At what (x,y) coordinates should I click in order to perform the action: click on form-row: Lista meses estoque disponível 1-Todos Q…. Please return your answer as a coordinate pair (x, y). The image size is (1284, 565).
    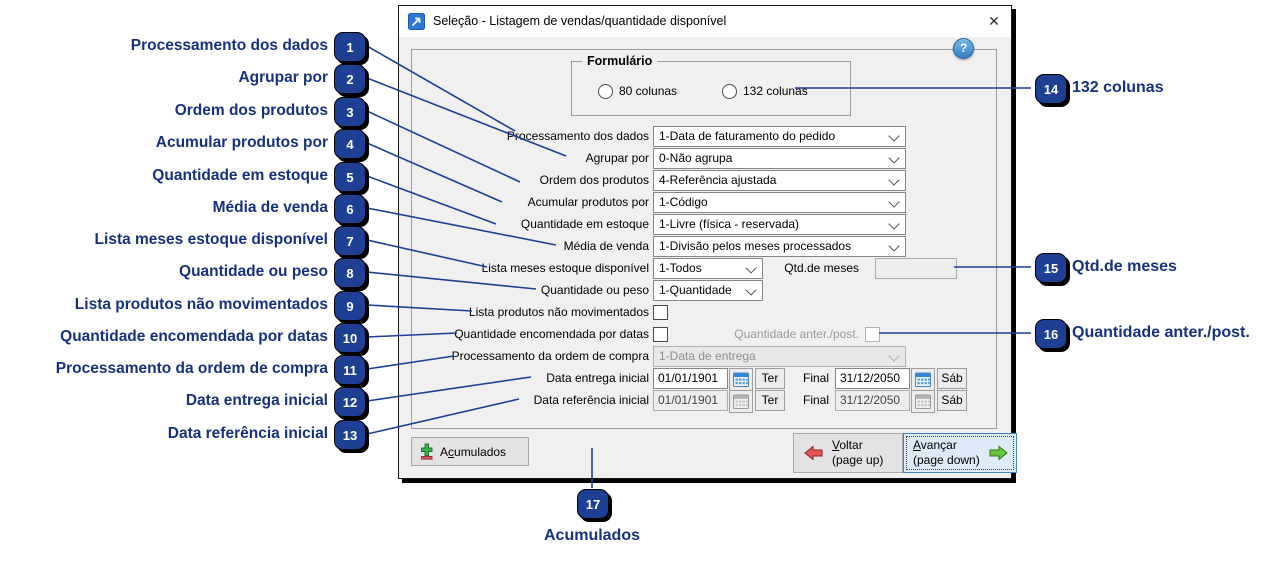
    Looking at the image, I should click on (704, 268).